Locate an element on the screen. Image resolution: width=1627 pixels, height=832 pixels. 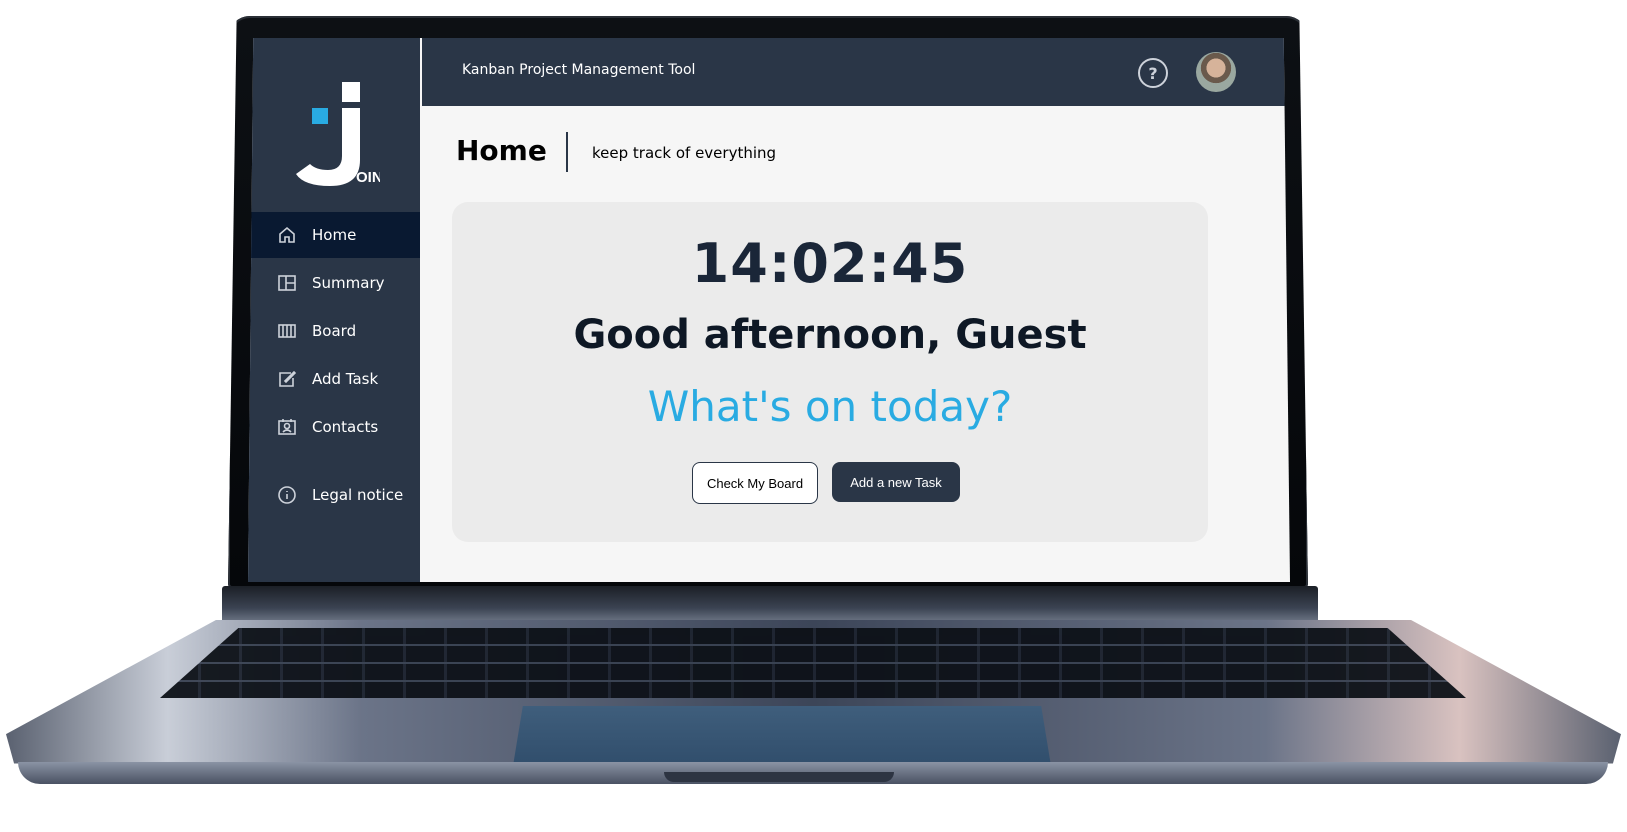
contacts-icon is located at coordinates (287, 427).